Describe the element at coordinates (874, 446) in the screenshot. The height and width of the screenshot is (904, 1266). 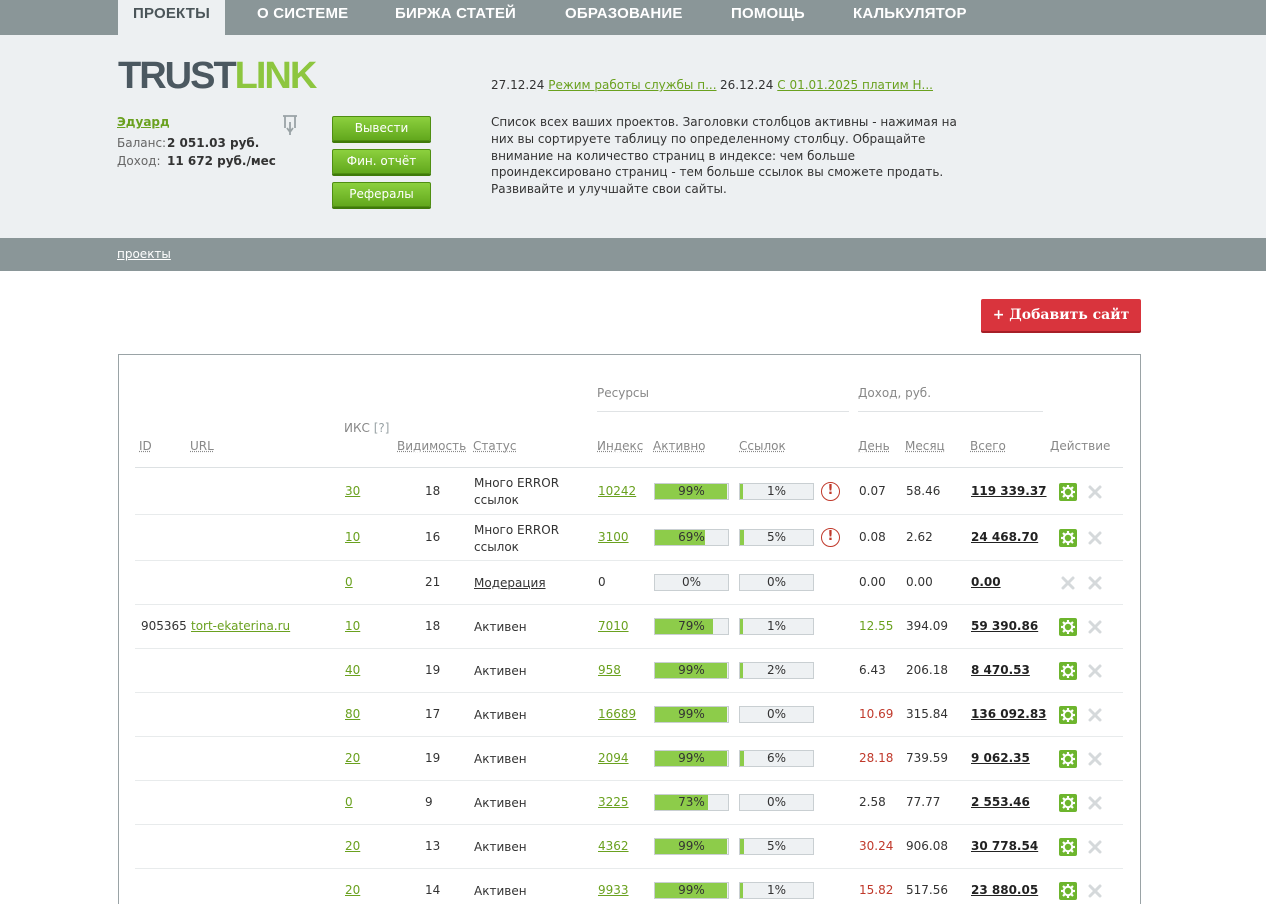
I see `col-header-day: День` at that location.